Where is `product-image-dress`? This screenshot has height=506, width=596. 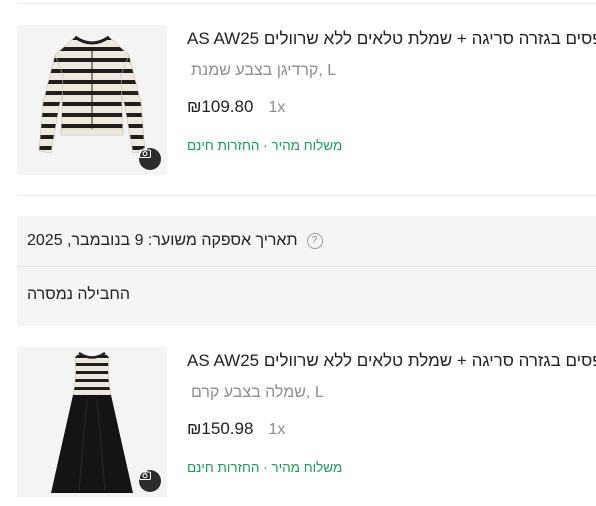 product-image-dress is located at coordinates (92, 422).